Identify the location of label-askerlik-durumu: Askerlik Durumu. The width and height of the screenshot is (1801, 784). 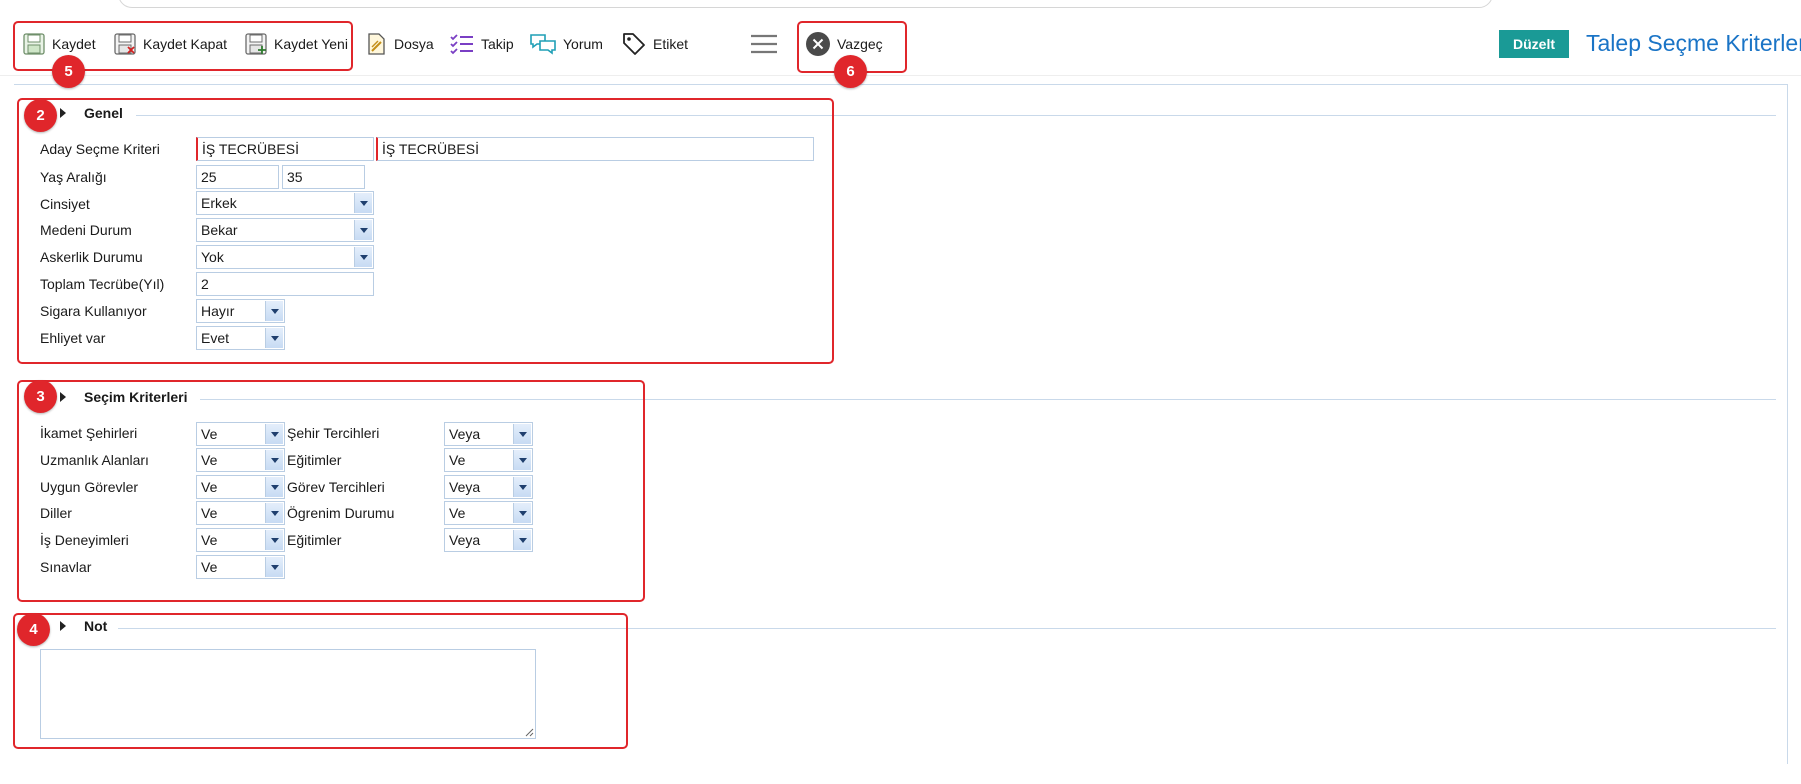
(91, 257).